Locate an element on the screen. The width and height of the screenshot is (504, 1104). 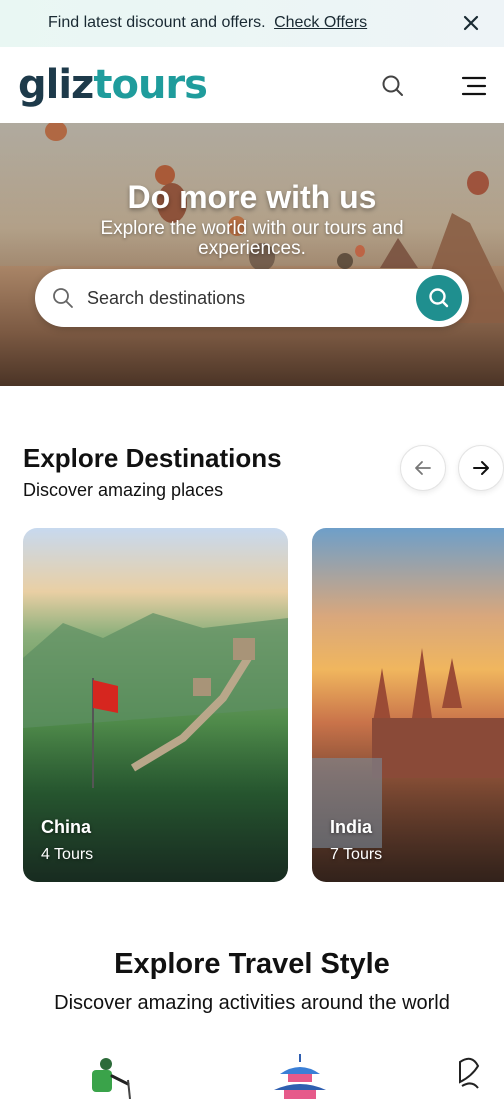
arrow-left-icon is located at coordinates (423, 468).